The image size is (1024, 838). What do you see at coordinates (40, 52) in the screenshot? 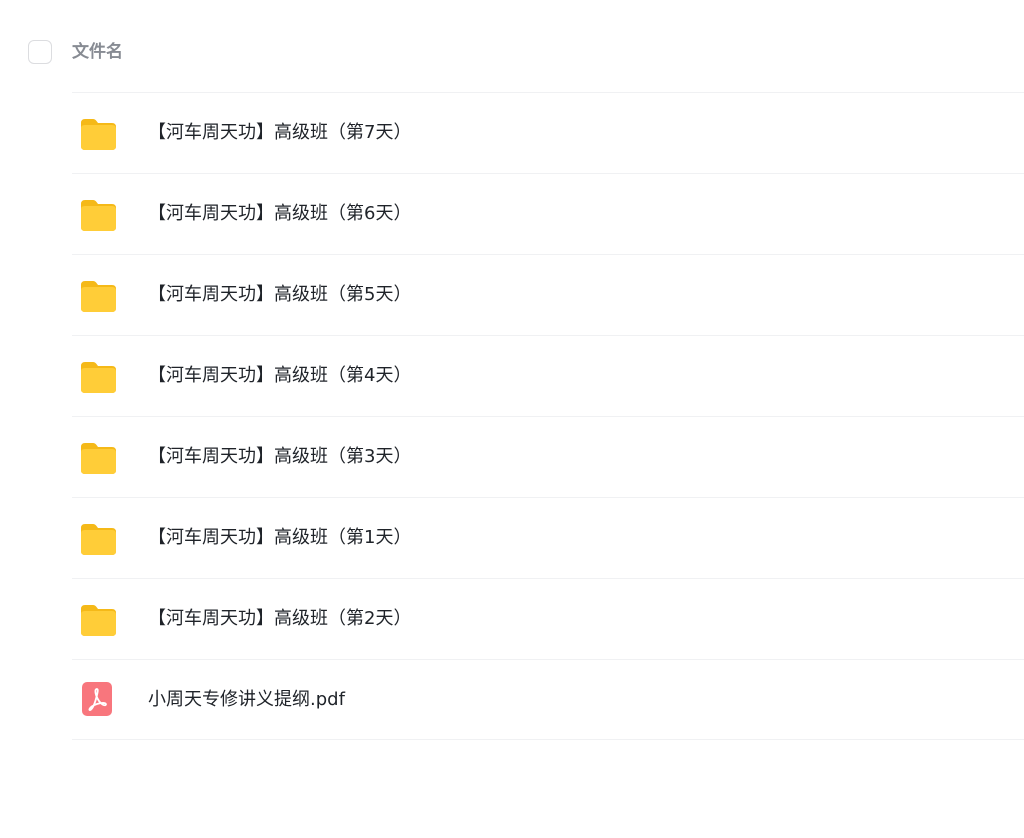
I see `select-all-checkbox` at bounding box center [40, 52].